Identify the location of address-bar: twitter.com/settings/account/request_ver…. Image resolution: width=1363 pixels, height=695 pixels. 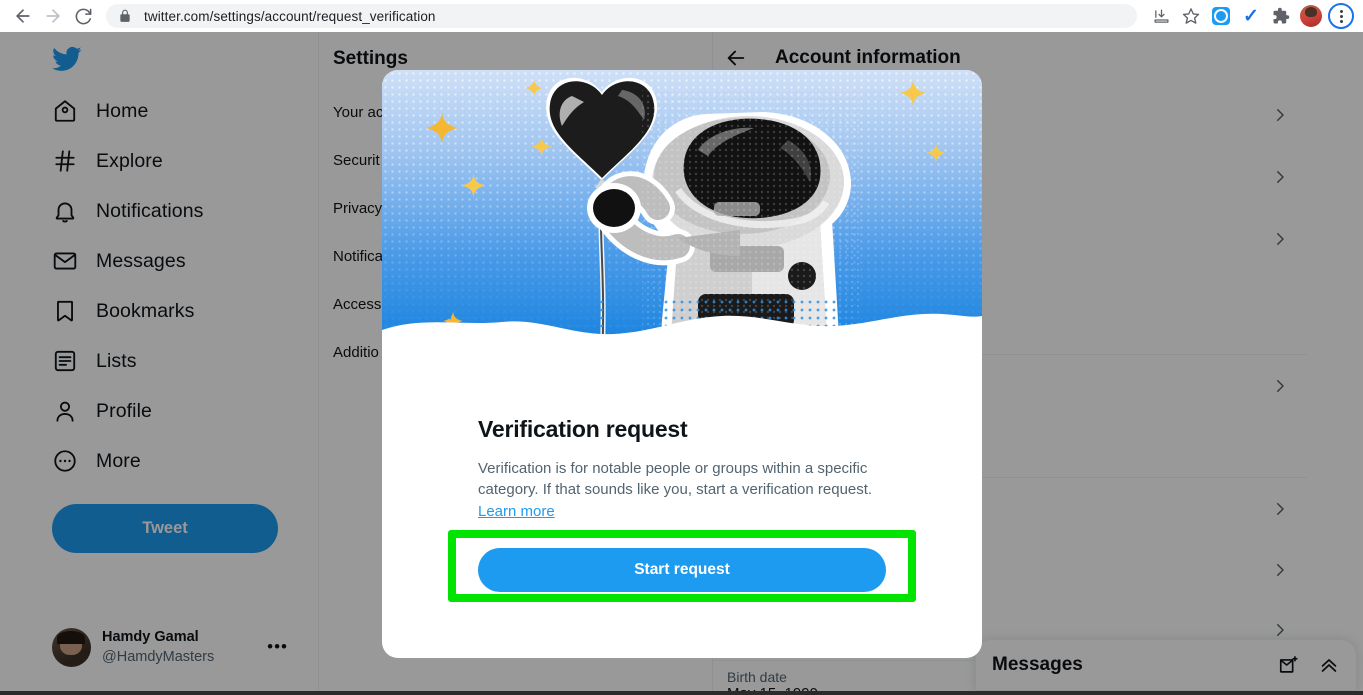
(621, 16).